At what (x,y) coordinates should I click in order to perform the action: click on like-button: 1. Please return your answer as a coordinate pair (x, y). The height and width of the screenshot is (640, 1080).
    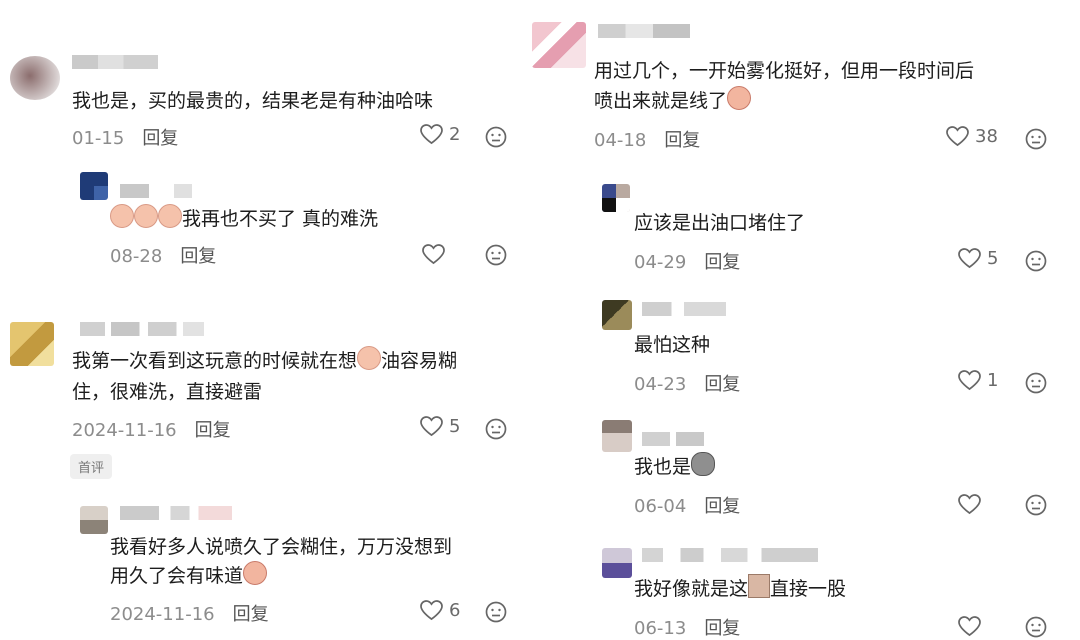
    Looking at the image, I should click on (978, 380).